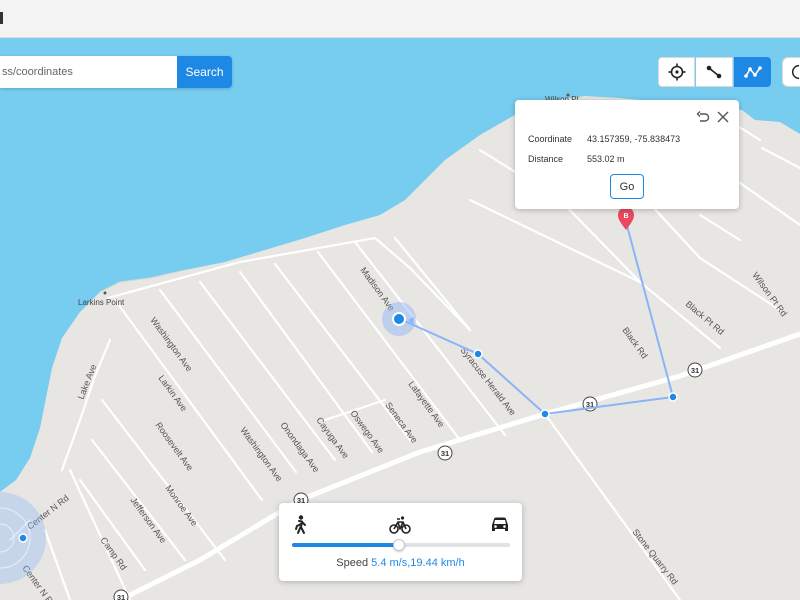  I want to click on joystick-button, so click(791, 72).